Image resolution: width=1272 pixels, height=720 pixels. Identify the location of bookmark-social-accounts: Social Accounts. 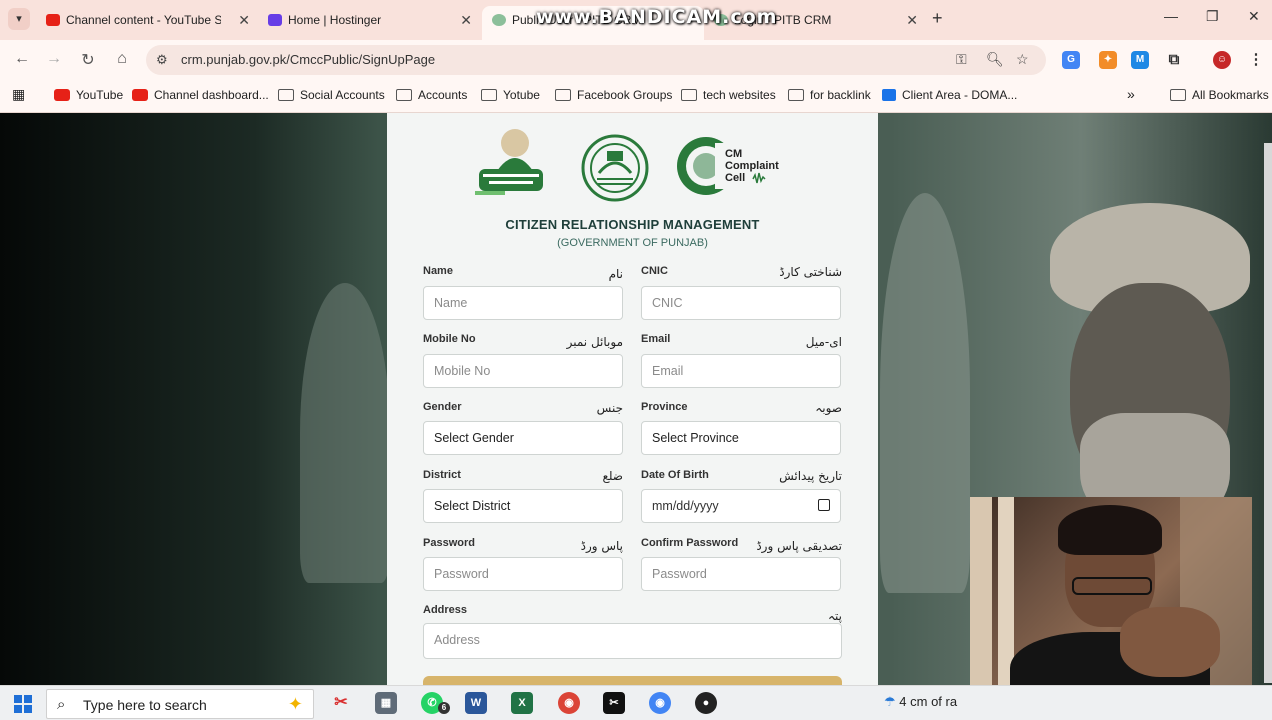
(331, 95).